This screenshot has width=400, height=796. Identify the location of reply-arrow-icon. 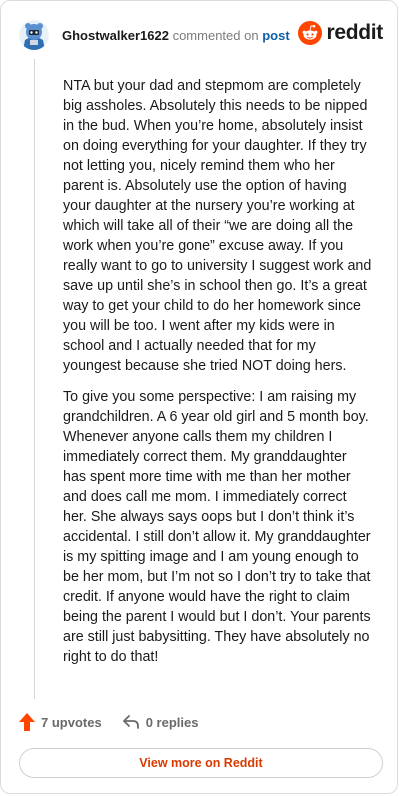
(130, 722).